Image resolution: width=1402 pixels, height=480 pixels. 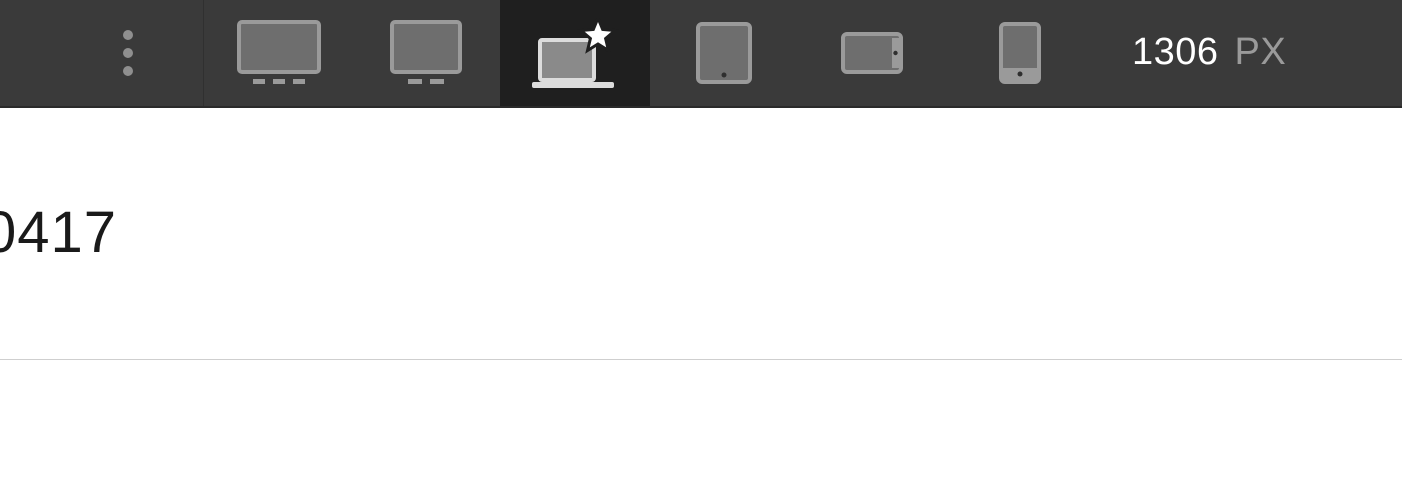 I want to click on viewport-width-value: 1306, so click(x=1175, y=51).